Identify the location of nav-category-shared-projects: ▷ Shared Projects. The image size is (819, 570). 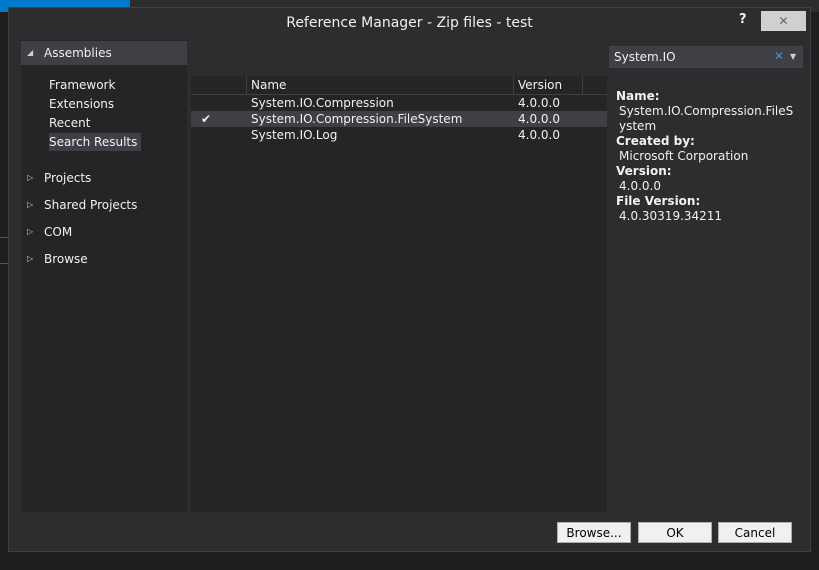
(104, 205).